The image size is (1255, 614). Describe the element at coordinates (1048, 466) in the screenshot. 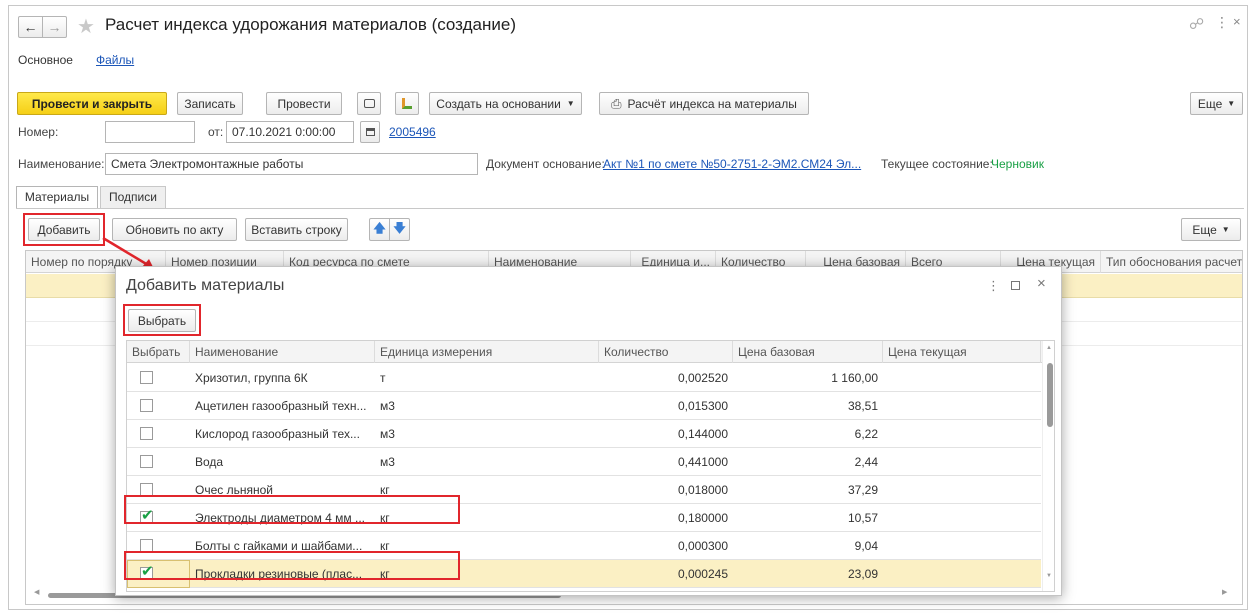

I see `vertical-scrollbar: ▲ ▼` at that location.